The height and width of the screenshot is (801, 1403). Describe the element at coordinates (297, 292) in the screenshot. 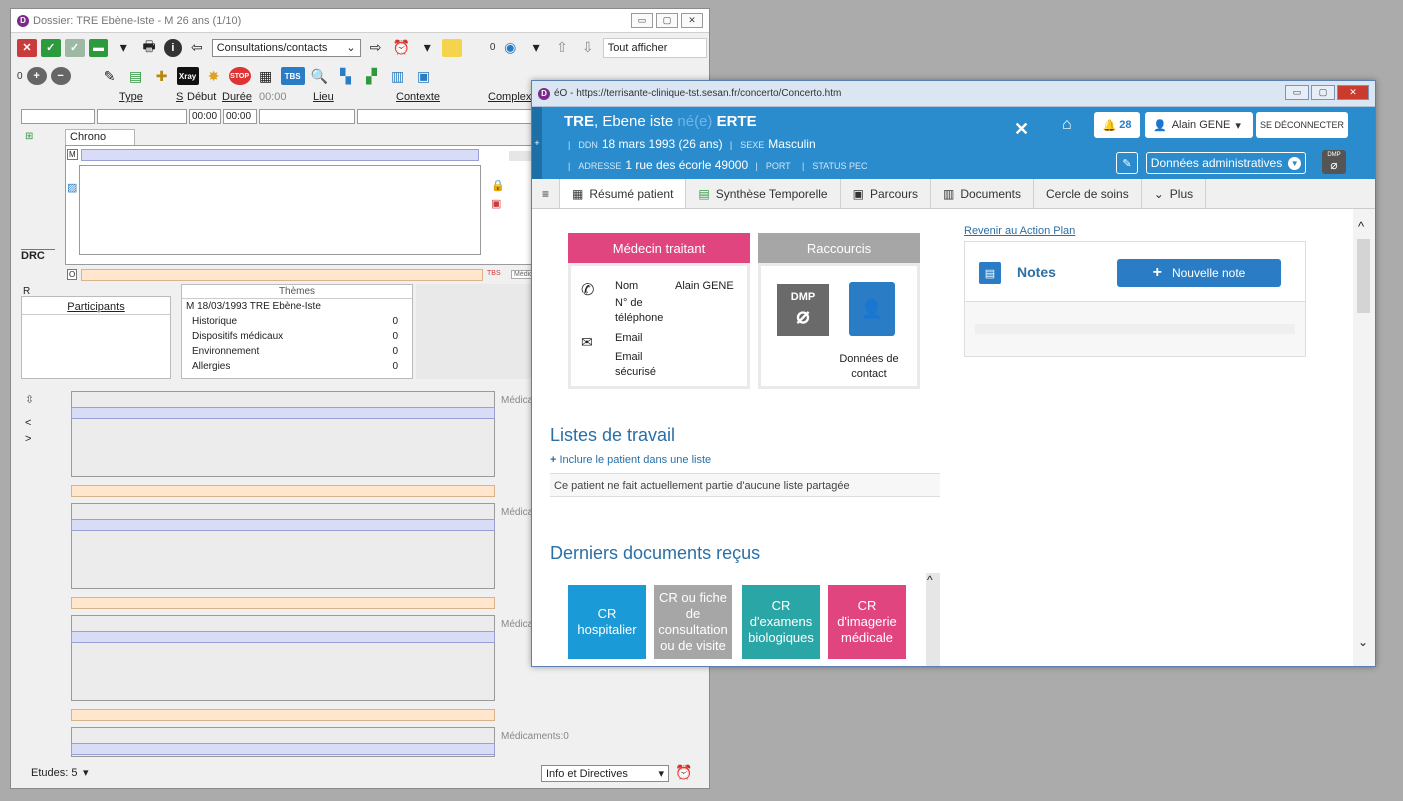

I see `themes-header: Thèmes` at that location.